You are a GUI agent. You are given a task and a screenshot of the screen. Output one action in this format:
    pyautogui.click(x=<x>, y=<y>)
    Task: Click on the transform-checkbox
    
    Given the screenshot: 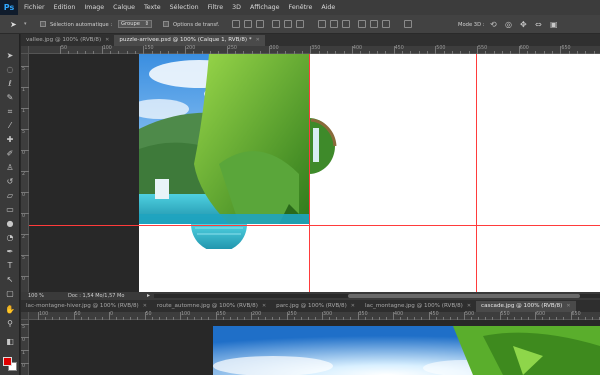 What is the action you would take?
    pyautogui.click(x=166, y=24)
    